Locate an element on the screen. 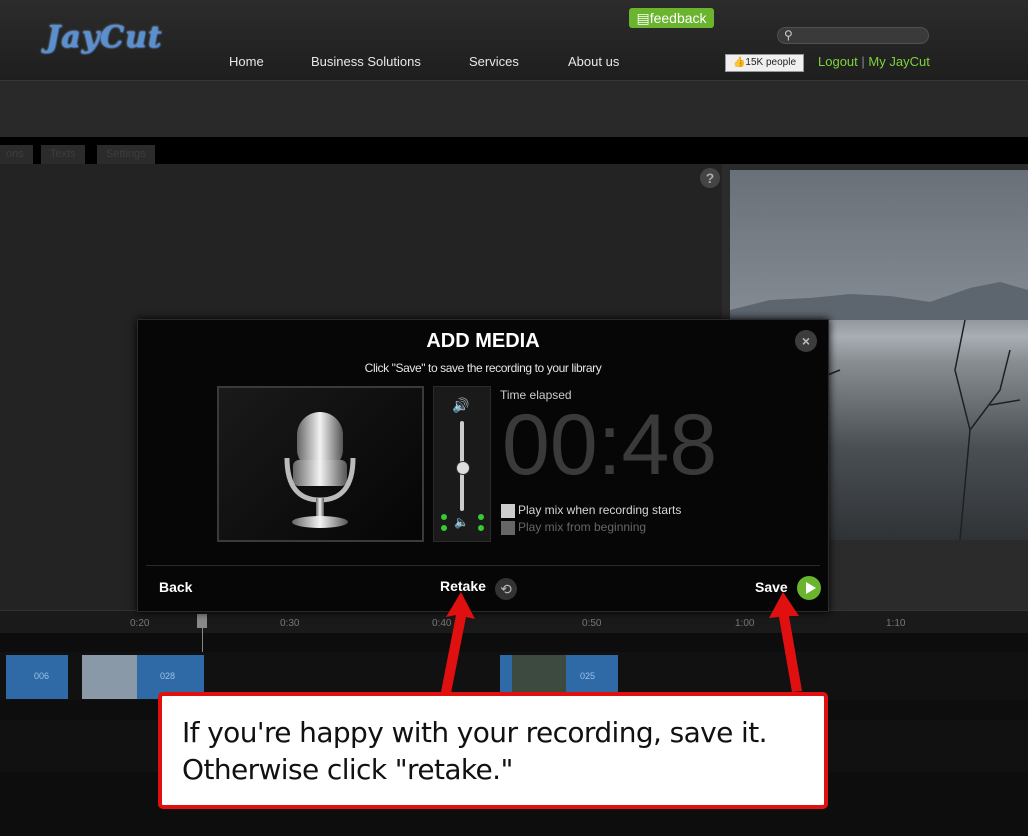 The image size is (1028, 836). arrow-to-save is located at coordinates (785, 642).